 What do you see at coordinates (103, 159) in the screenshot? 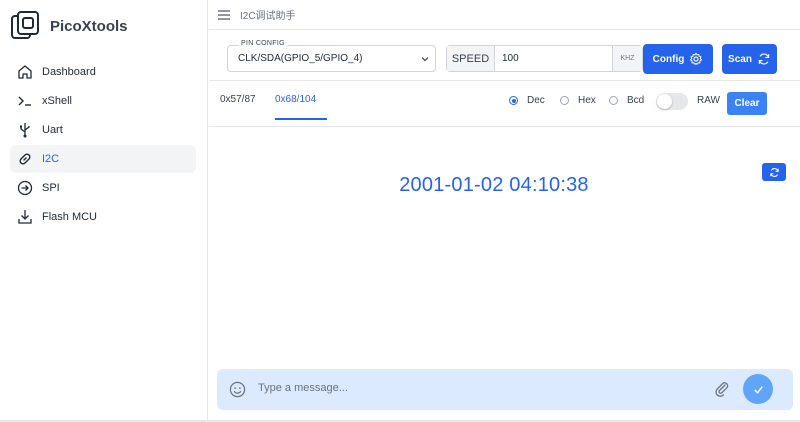
I see `sidebar-item-i2c: I2C` at bounding box center [103, 159].